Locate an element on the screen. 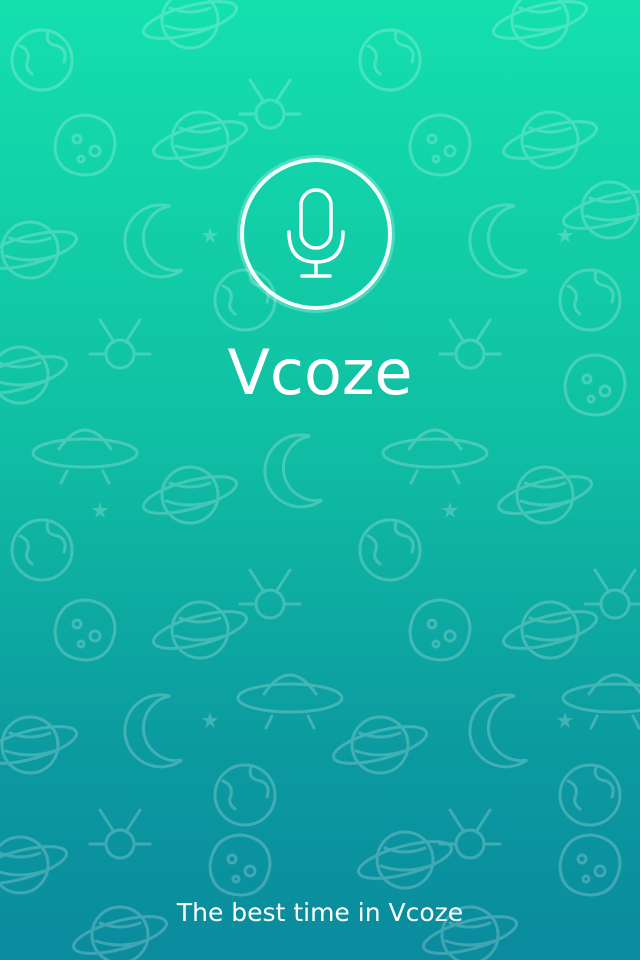  tagline: The best time in Vcoze is located at coordinates (320, 912).